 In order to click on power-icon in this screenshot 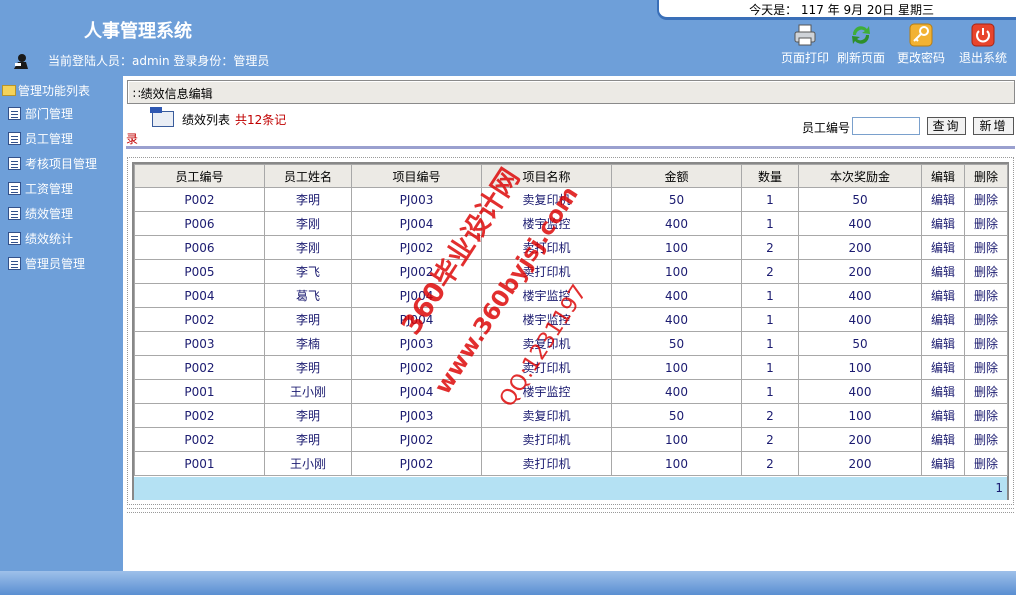, I will do `click(983, 35)`.